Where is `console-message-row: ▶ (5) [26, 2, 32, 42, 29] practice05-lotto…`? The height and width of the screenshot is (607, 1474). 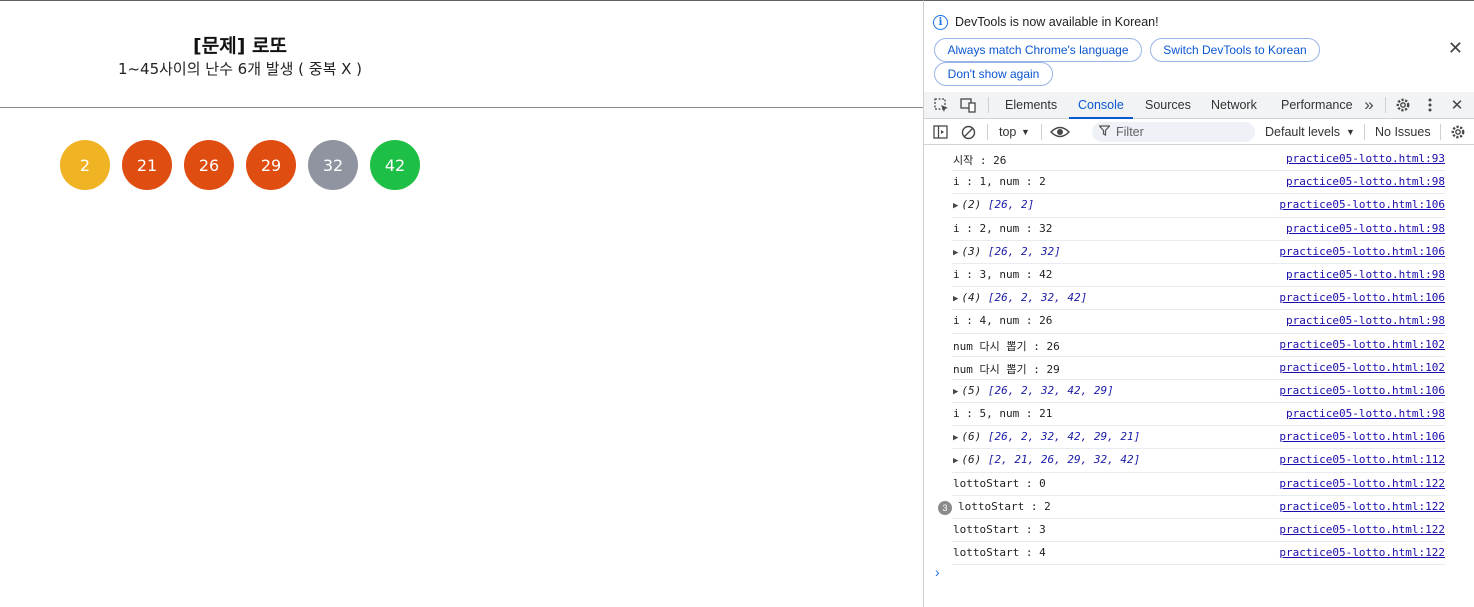
console-message-row: ▶ (5) [26, 2, 32, 42, 29] practice05-lotto… is located at coordinates (1198, 392).